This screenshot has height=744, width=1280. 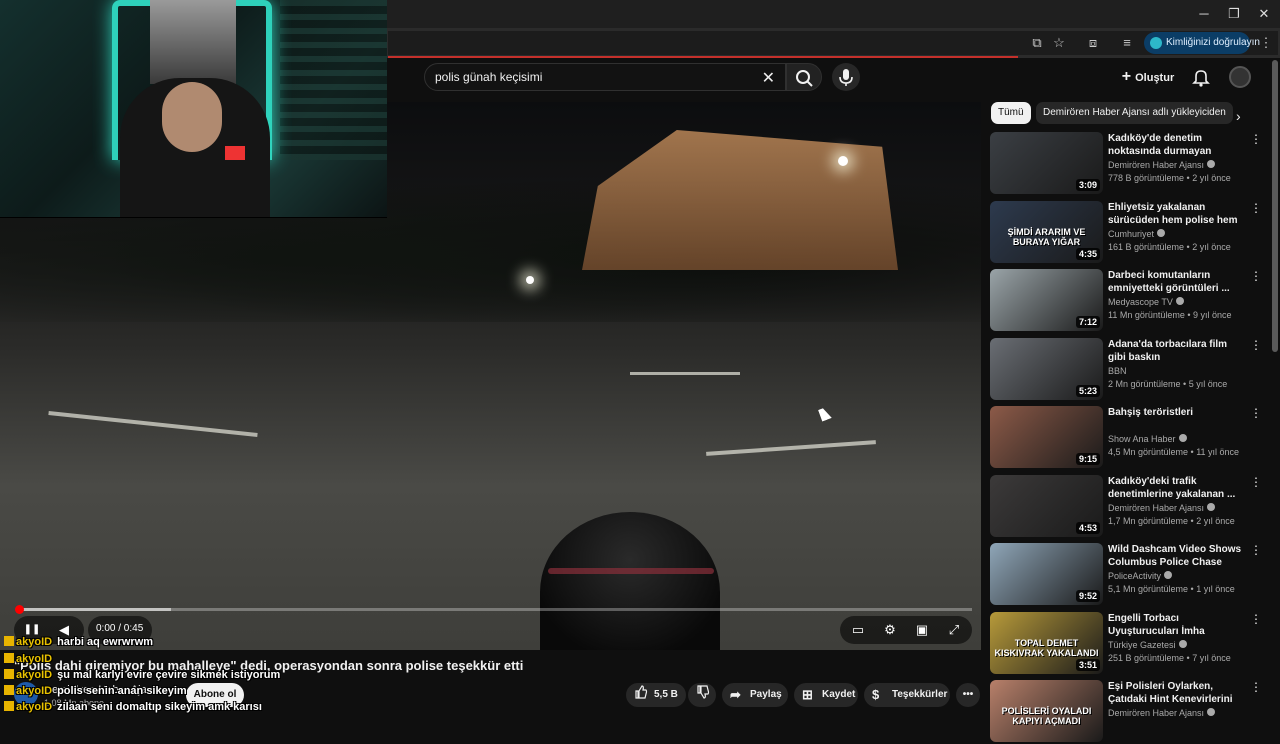 I want to click on extensions-icon: ⧈, so click(x=1093, y=43).